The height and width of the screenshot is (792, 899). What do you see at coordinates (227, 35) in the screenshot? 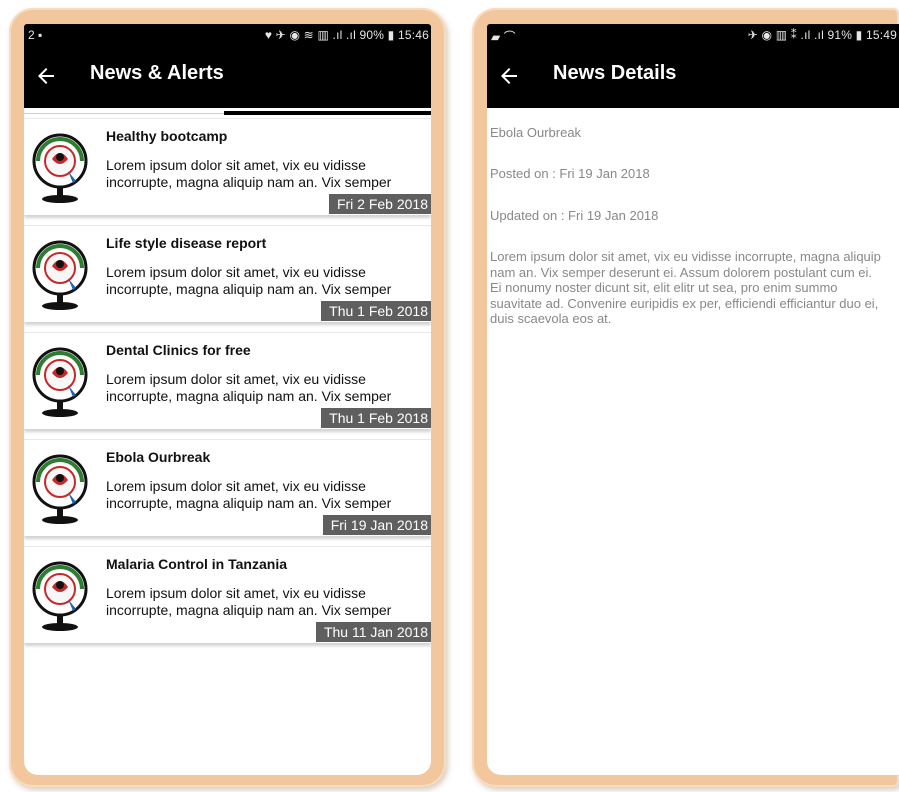
I see `status-bar: 2 ▪ ♥ ✈ ◉ ≋ ▥ .ıl .ıl 90% ▮ 15:46` at bounding box center [227, 35].